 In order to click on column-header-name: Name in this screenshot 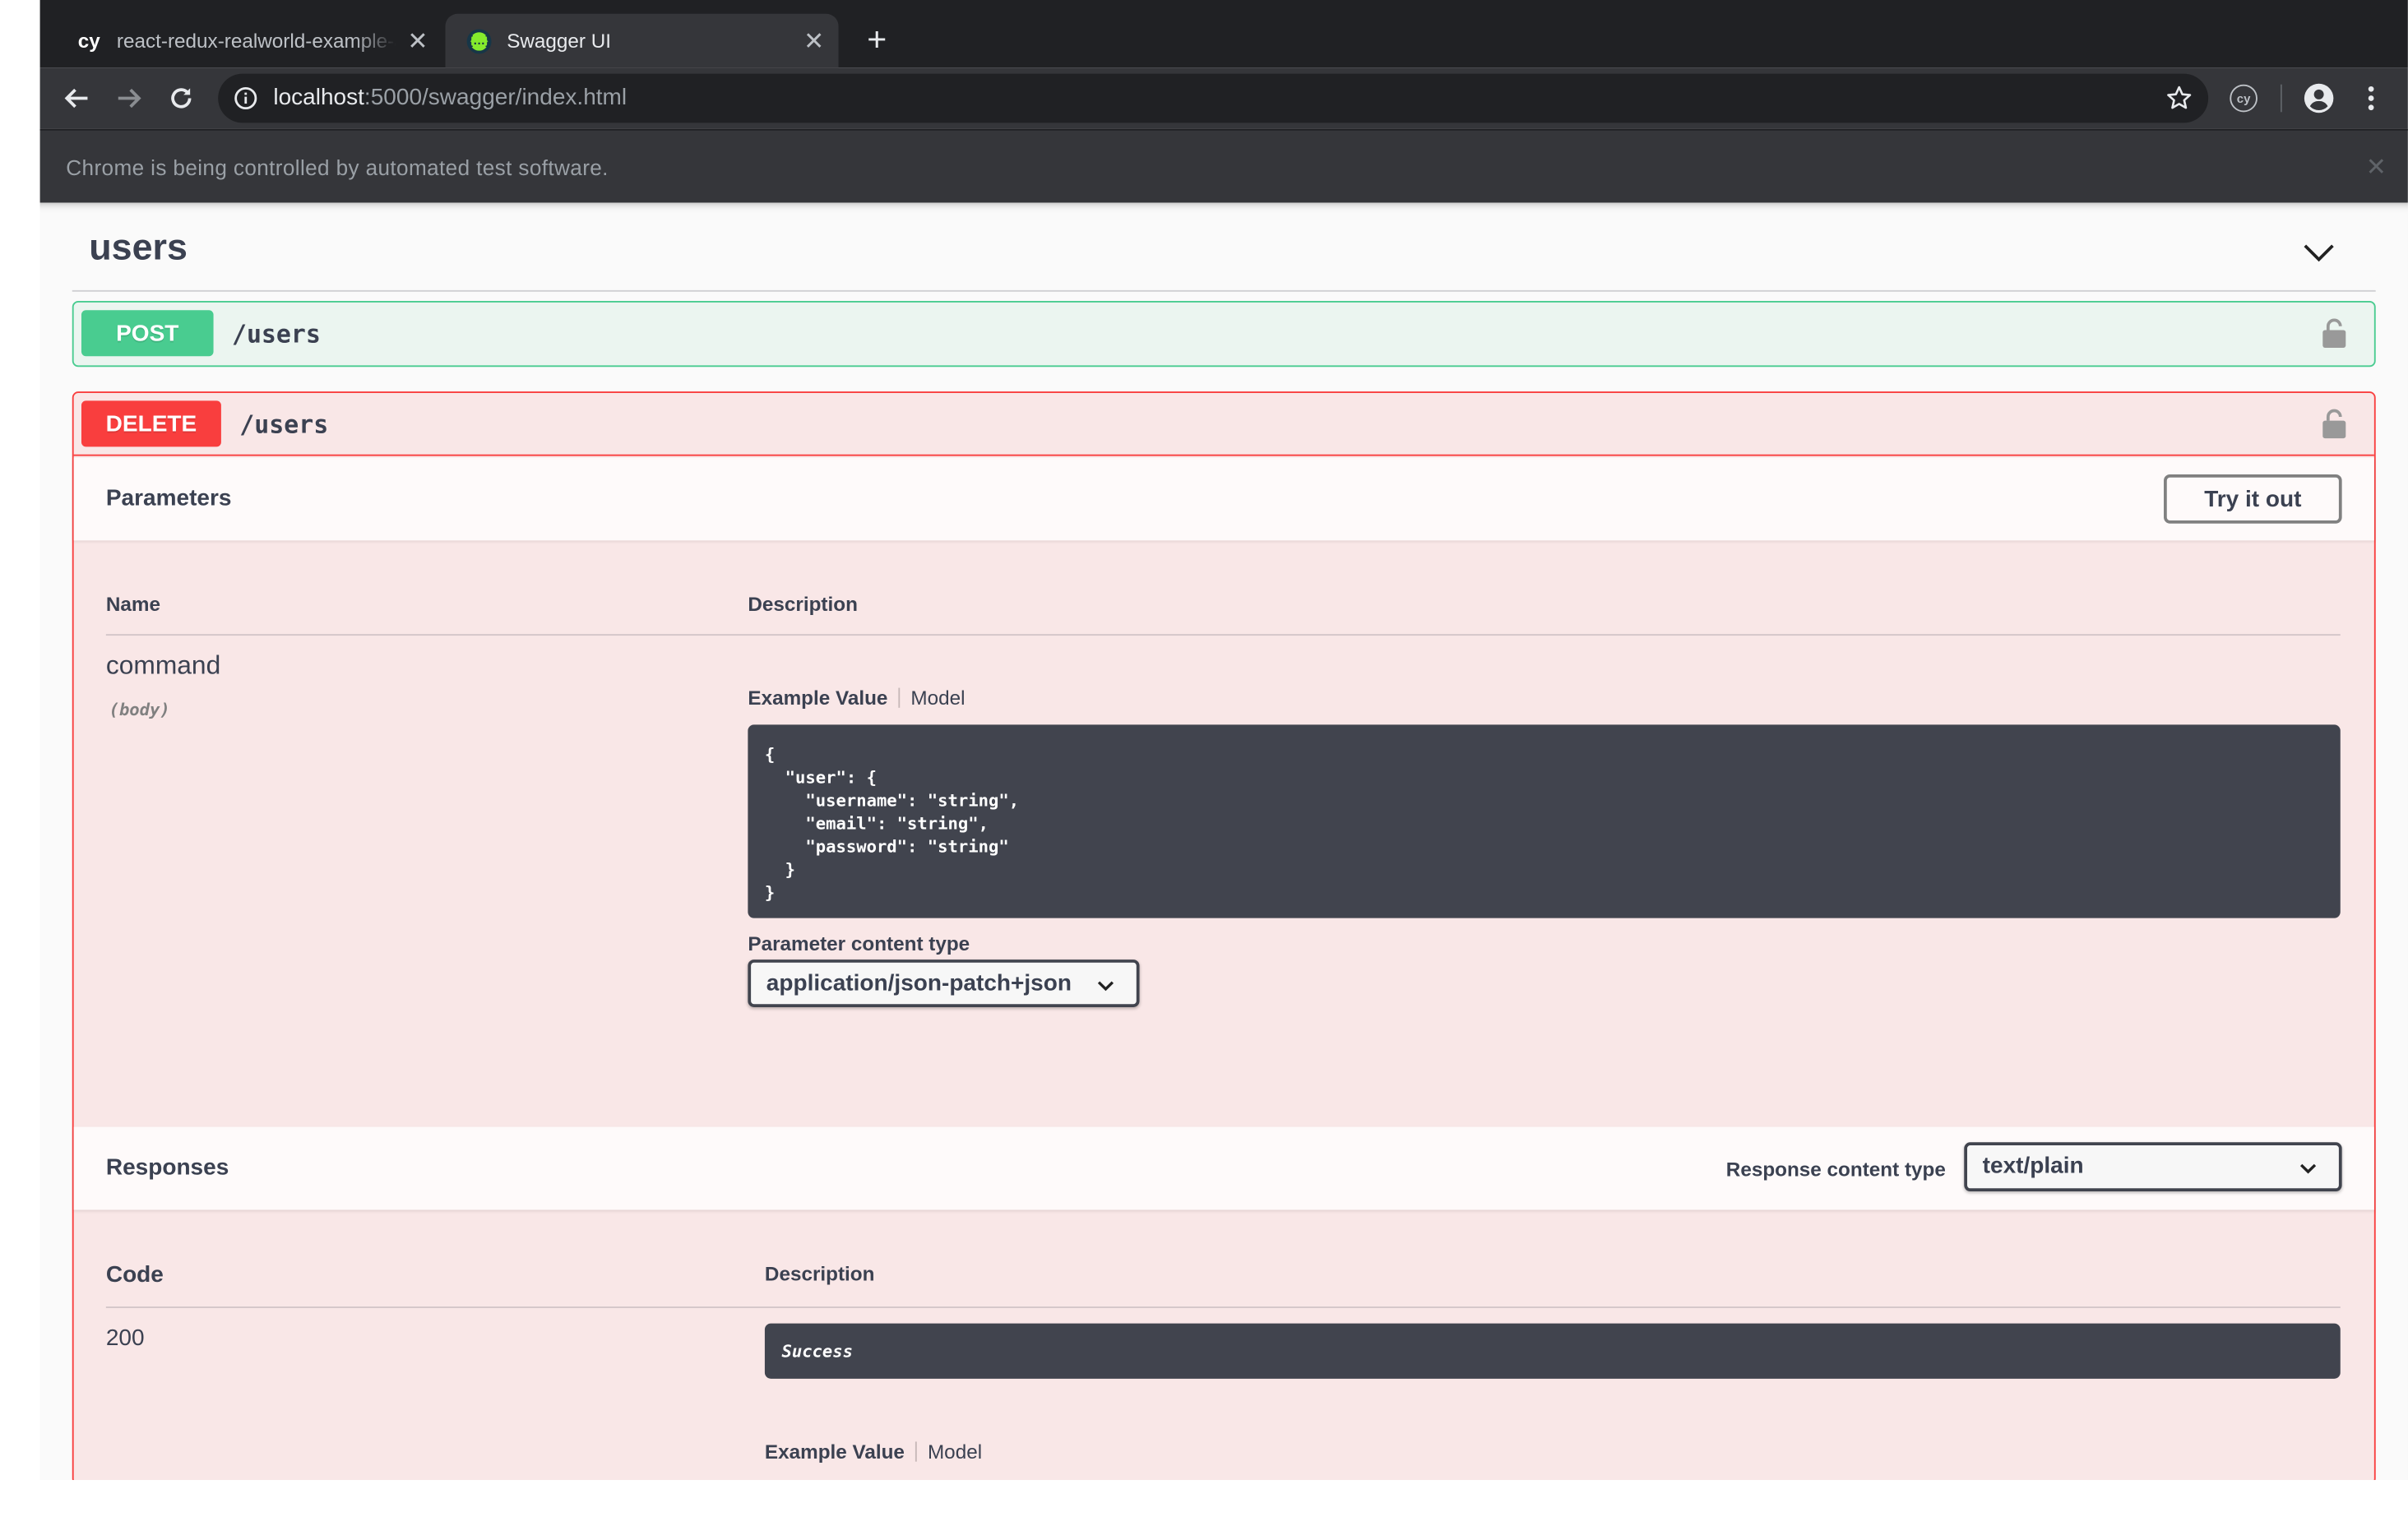, I will do `click(132, 604)`.